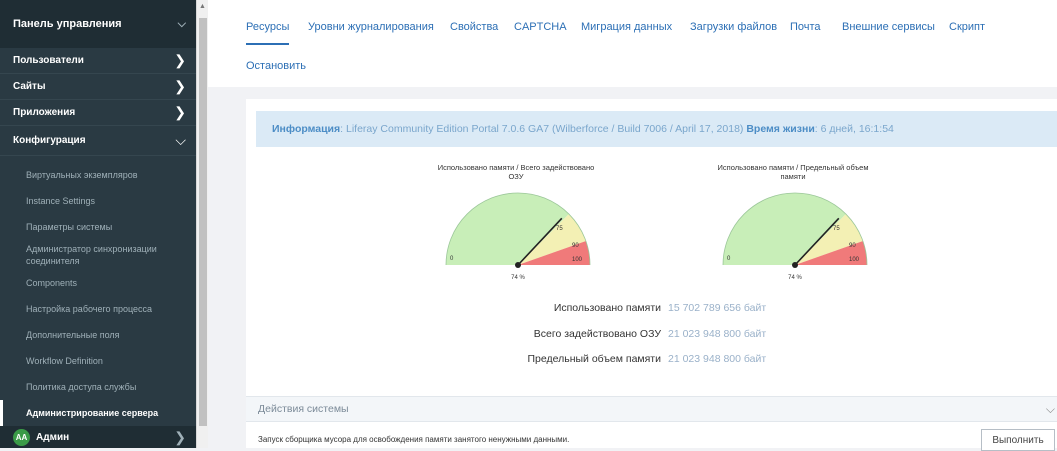  I want to click on sidebar-scrollbar: ▲, so click(202, 224).